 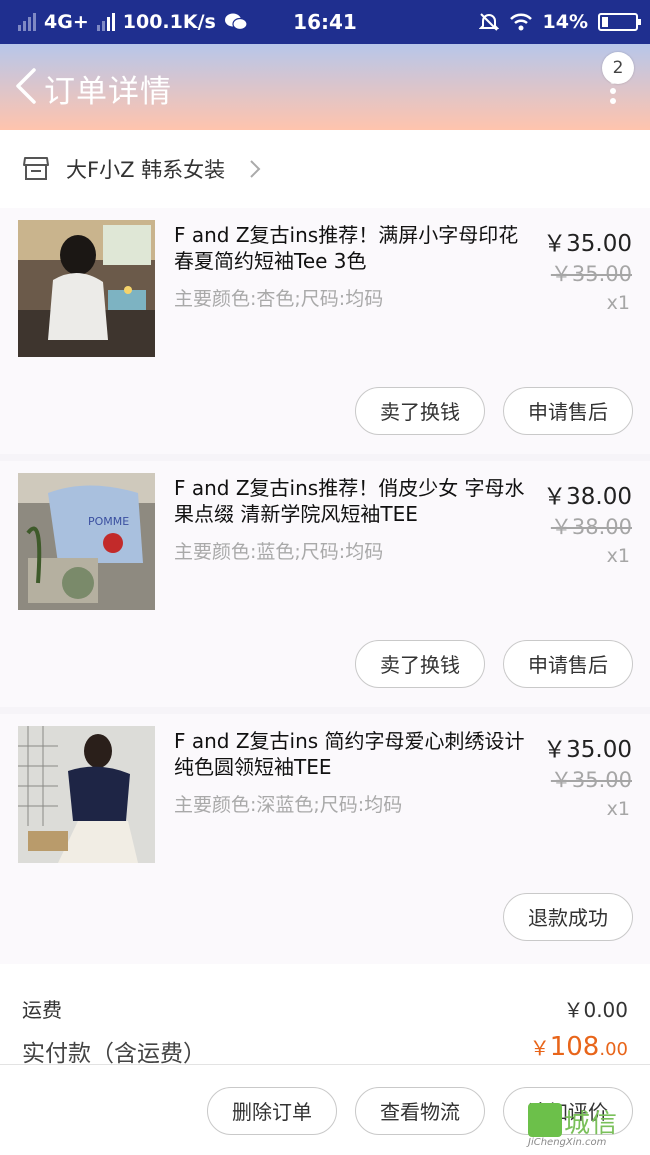 I want to click on product-name: F and Z复古ins推荐！俏皮少女 字母水果点缀 清新学院风短袖TEE, so click(x=356, y=501).